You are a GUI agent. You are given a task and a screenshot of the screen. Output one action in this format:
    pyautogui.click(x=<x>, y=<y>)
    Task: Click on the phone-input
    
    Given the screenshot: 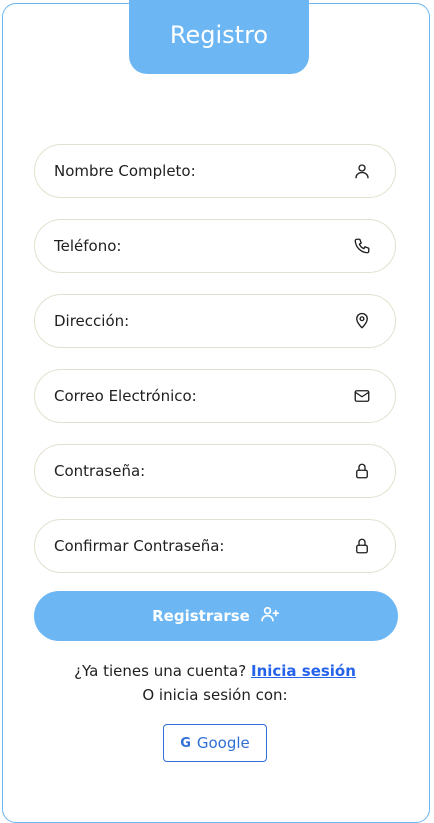 What is the action you would take?
    pyautogui.click(x=189, y=246)
    